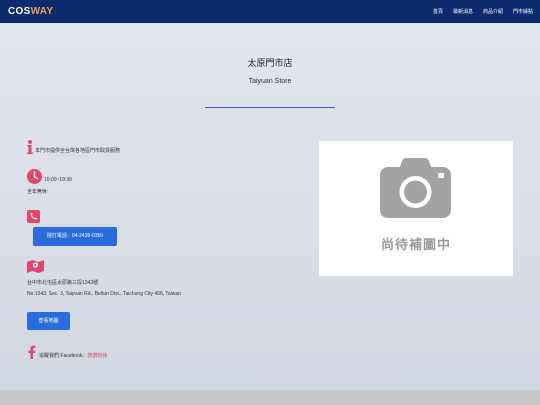 The image size is (540, 405). What do you see at coordinates (270, 107) in the screenshot?
I see `title-divider` at bounding box center [270, 107].